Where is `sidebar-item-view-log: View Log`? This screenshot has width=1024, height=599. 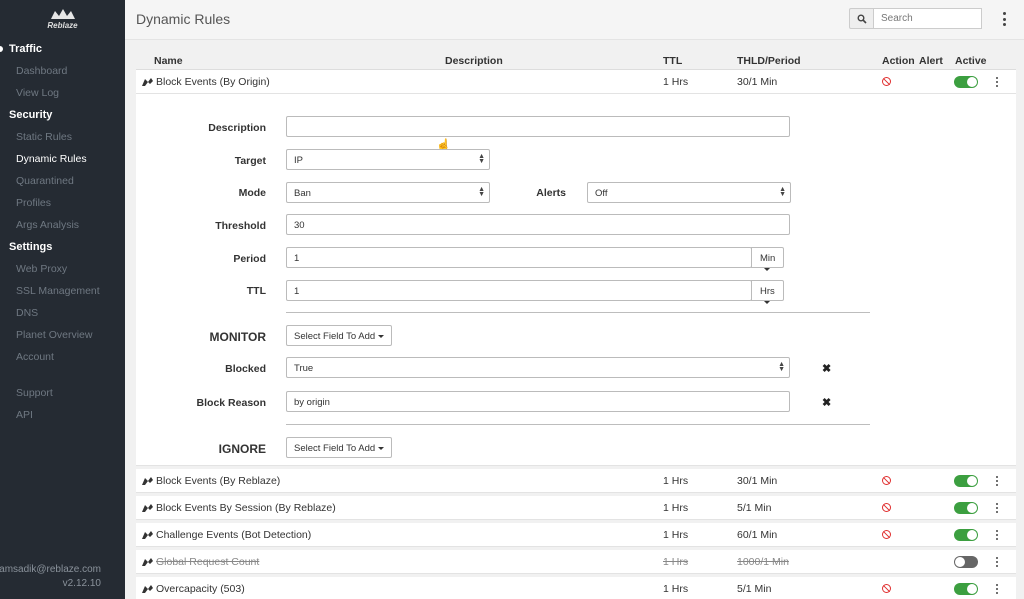 sidebar-item-view-log: View Log is located at coordinates (62, 93).